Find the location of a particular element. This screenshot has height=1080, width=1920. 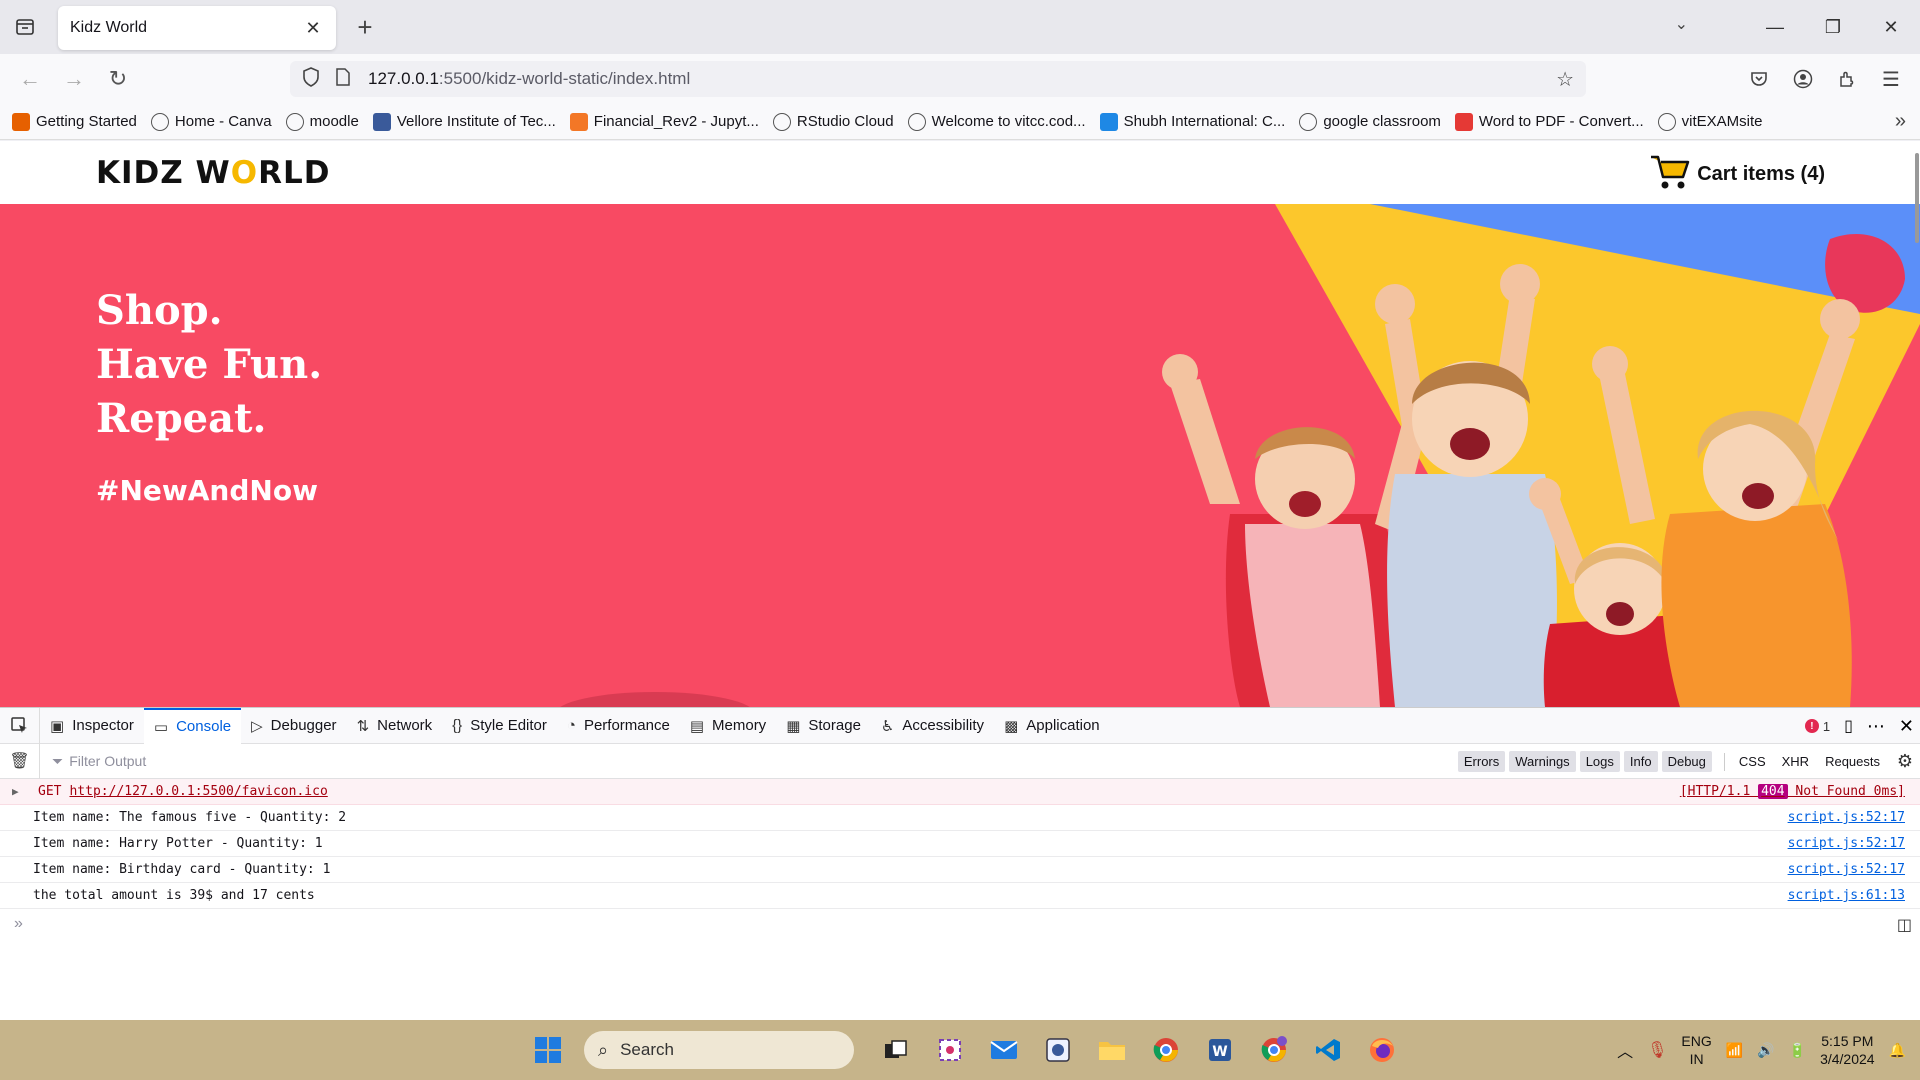

kids-cheering-photo is located at coordinates (1511, 485).